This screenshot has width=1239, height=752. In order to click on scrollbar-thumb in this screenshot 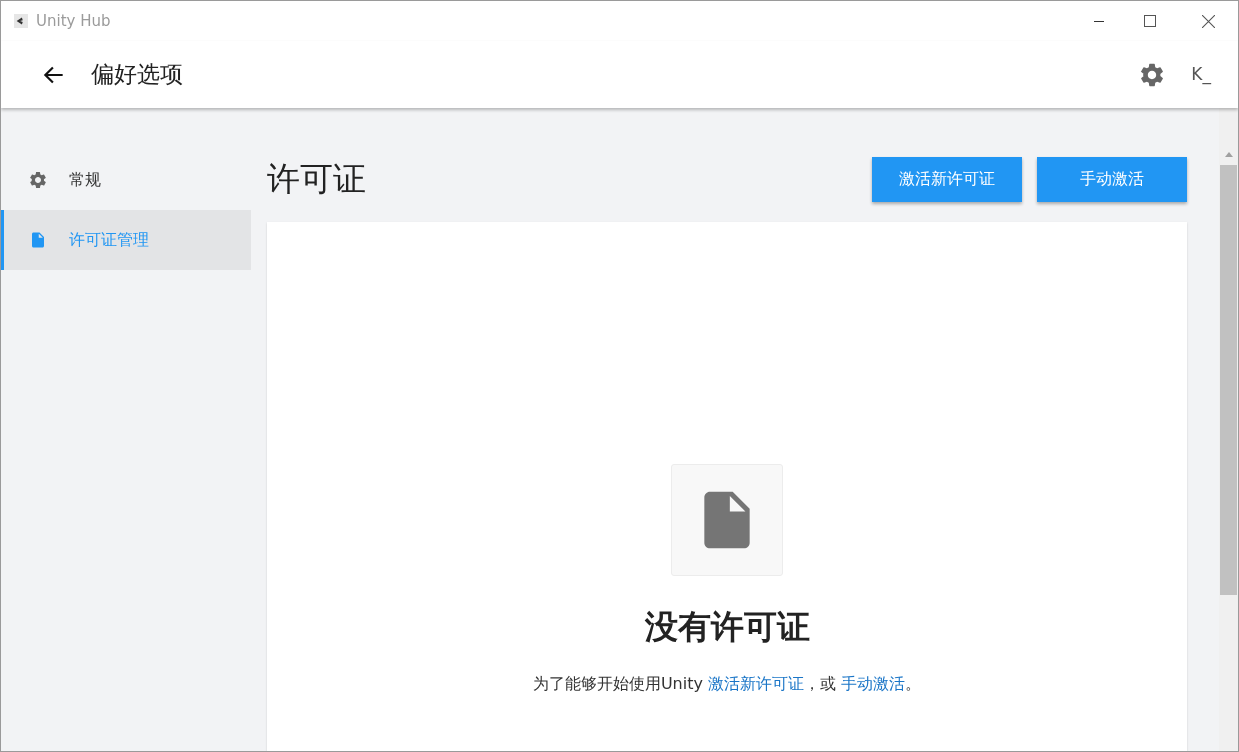, I will do `click(1228, 380)`.